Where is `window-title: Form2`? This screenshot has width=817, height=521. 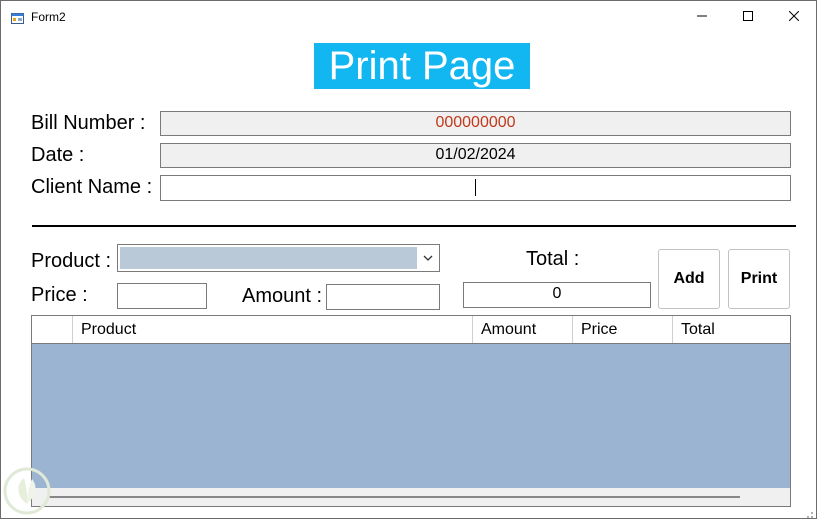 window-title: Form2 is located at coordinates (48, 17).